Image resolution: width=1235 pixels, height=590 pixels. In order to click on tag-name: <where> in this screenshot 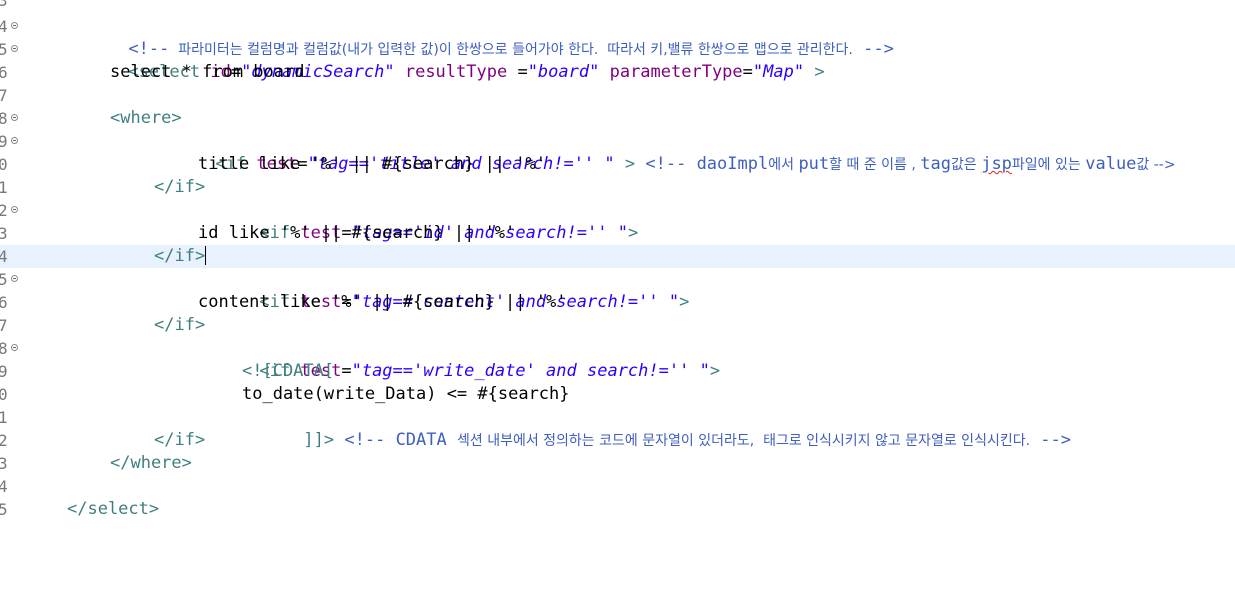, I will do `click(146, 118)`.